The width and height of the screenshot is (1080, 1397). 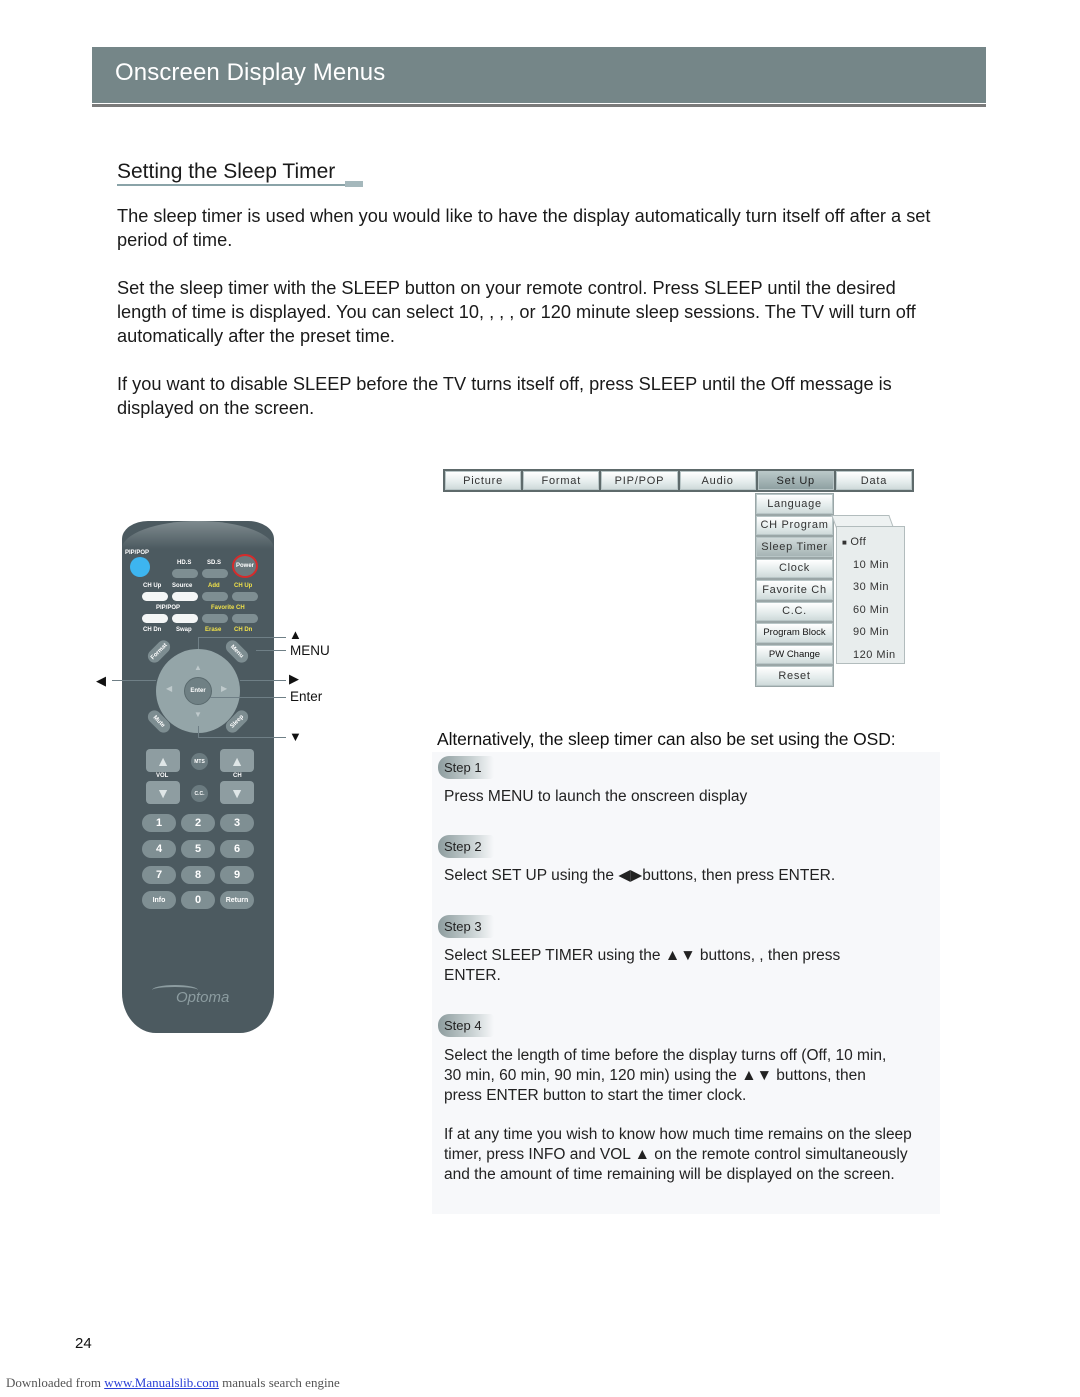 What do you see at coordinates (159, 875) in the screenshot?
I see `num-7-button: 7` at bounding box center [159, 875].